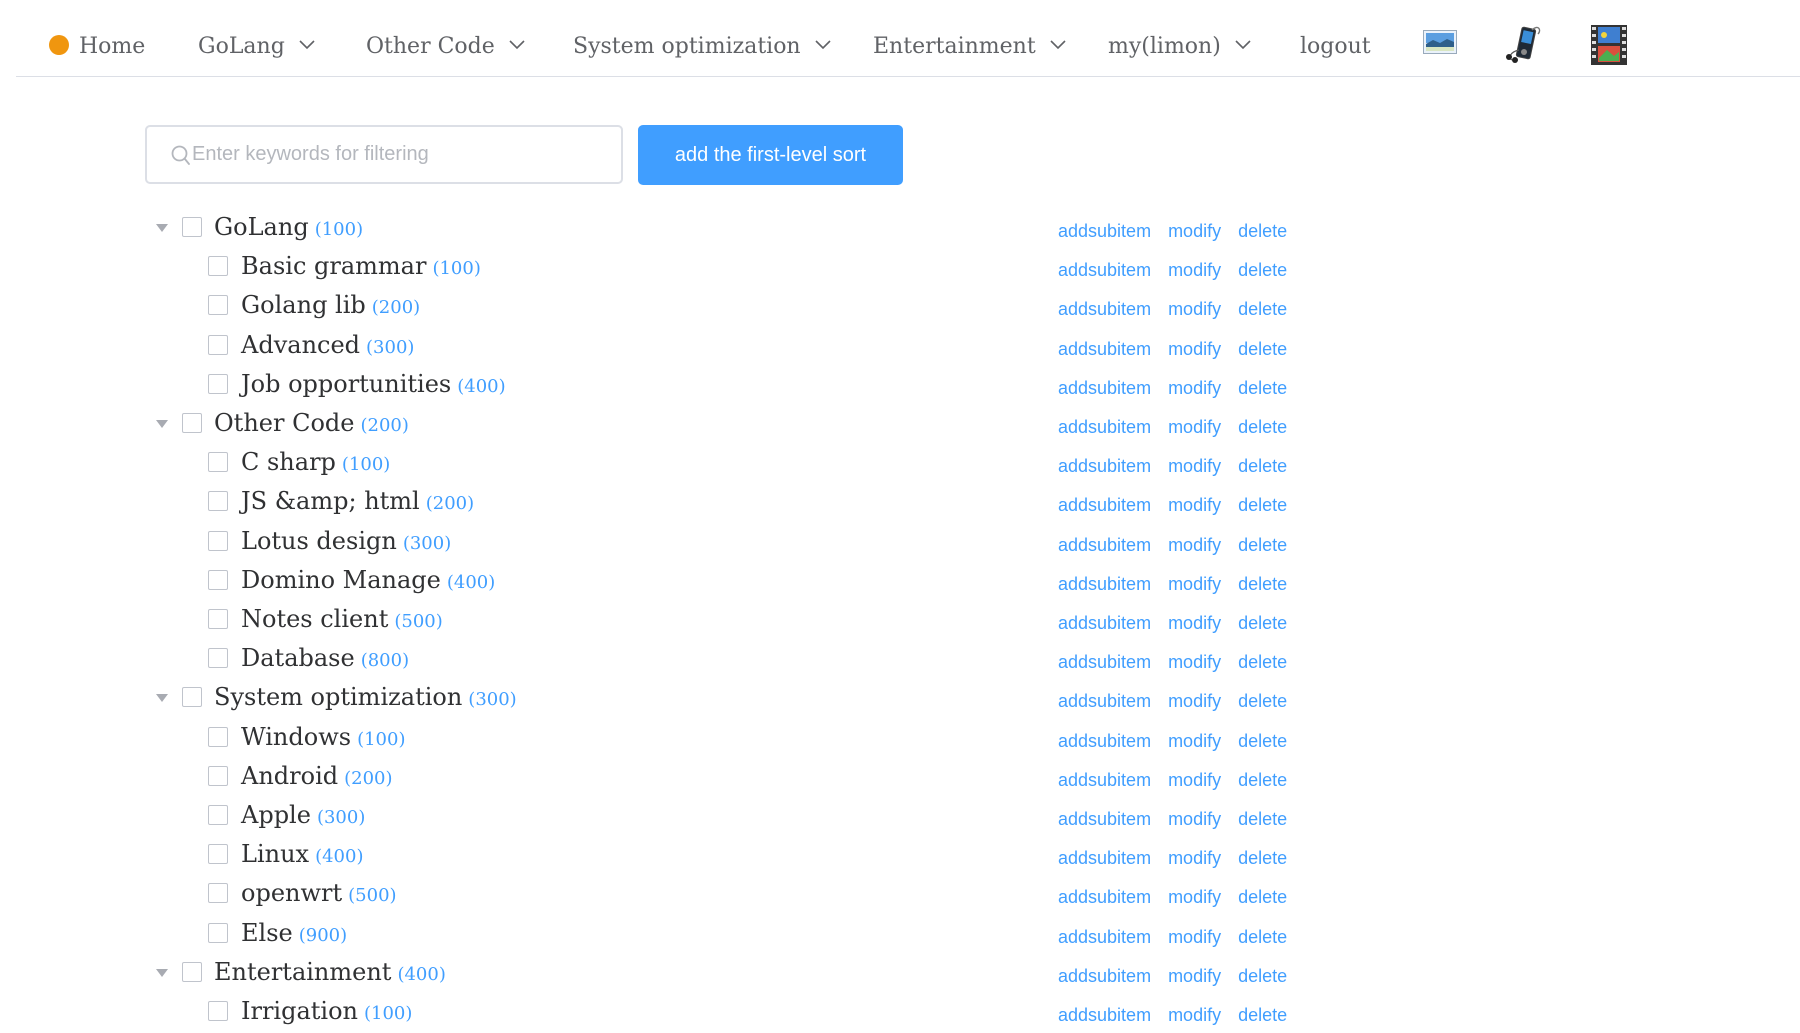  I want to click on node-label: Basic grammar (100), so click(361, 267).